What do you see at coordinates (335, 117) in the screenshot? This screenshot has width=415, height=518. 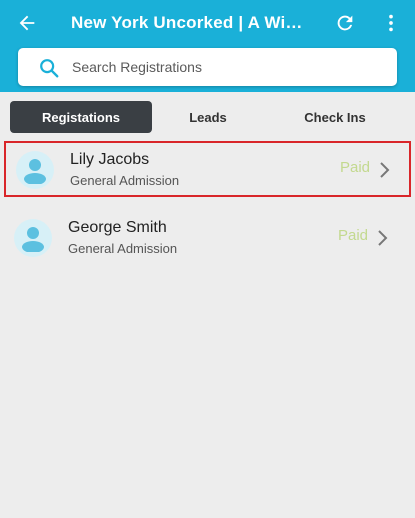 I see `tab-check-ins: Check Ins` at bounding box center [335, 117].